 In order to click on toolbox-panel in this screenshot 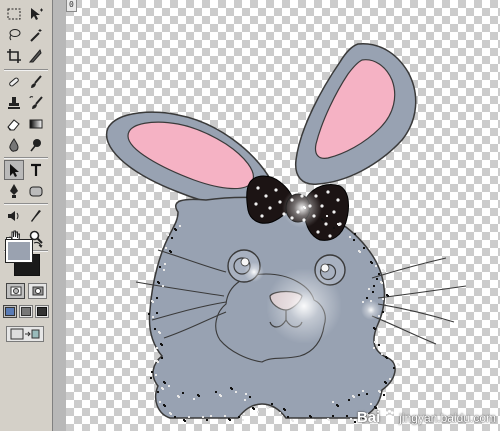, I will do `click(26, 215)`.